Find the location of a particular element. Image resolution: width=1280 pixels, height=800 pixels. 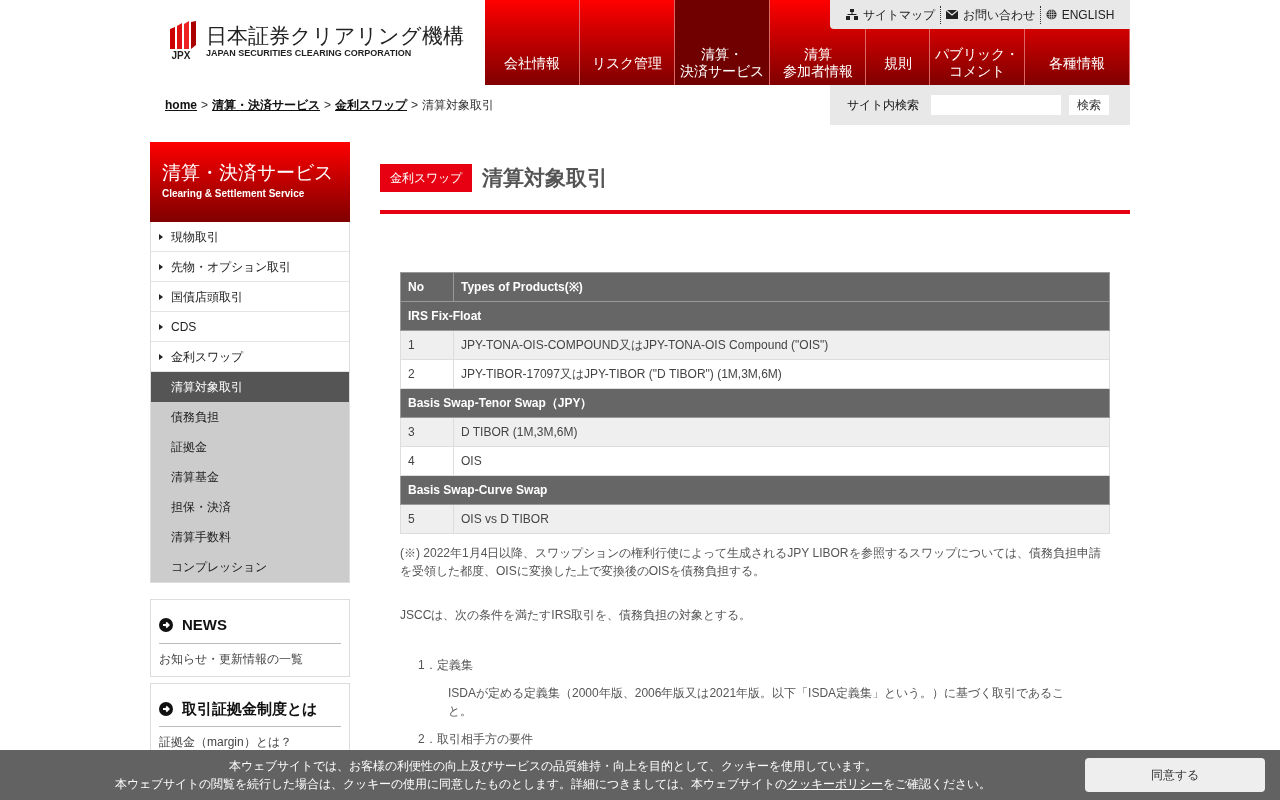

breadcrumb-current: 清算対象取引 is located at coordinates (458, 105).